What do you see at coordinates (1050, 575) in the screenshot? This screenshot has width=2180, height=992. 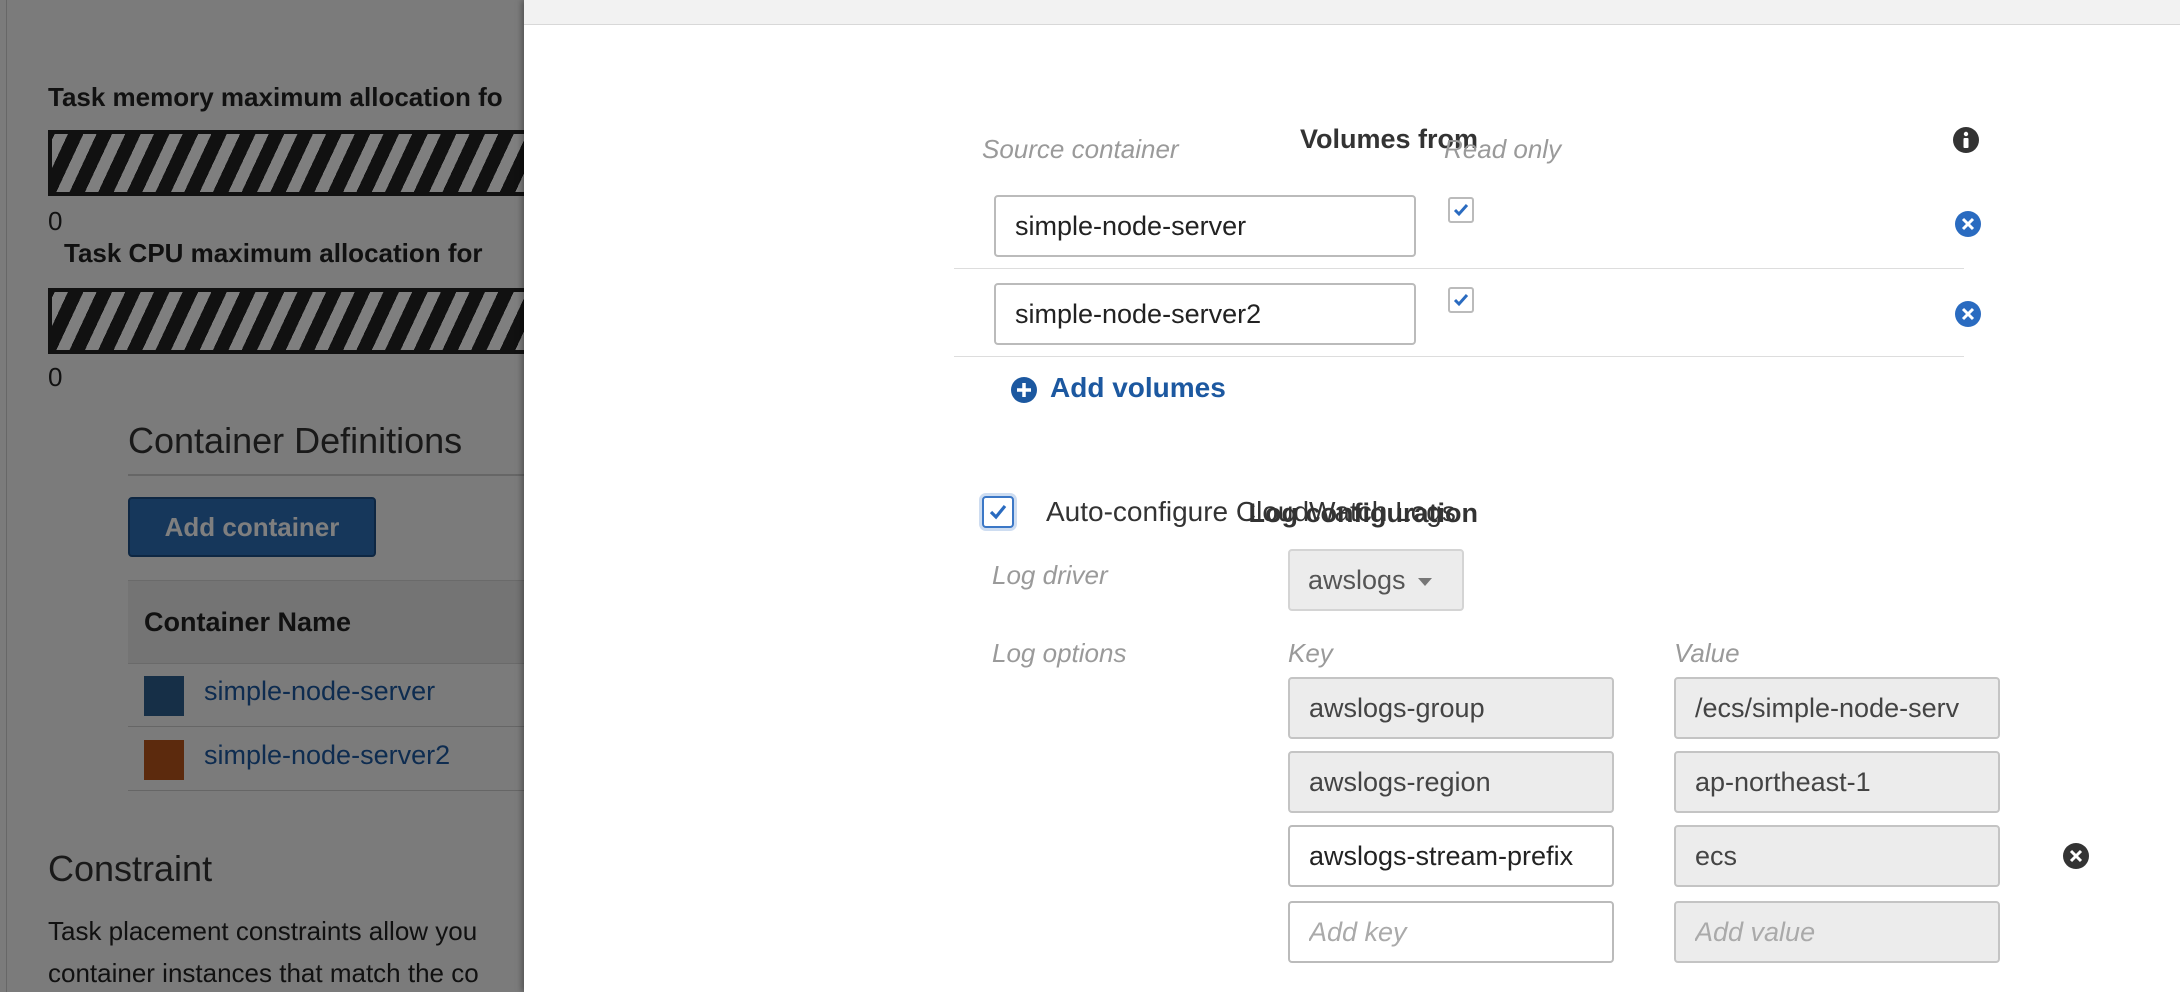 I see `log-driver-label: Log driver` at bounding box center [1050, 575].